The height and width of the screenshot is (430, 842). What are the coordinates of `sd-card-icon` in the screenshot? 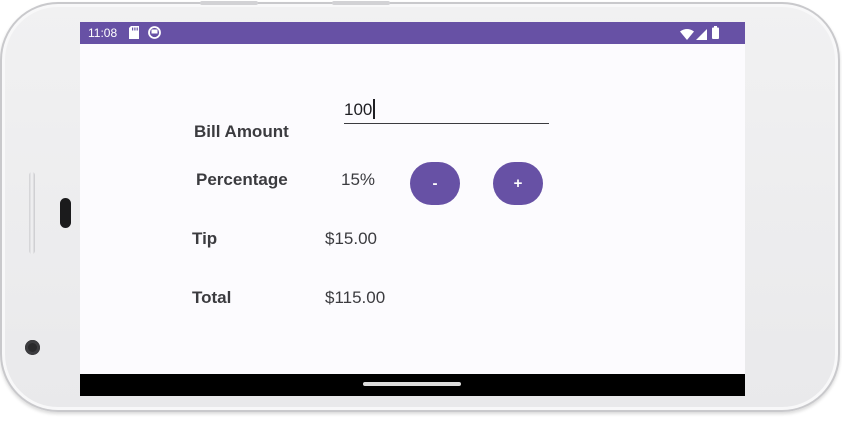 It's located at (134, 35).